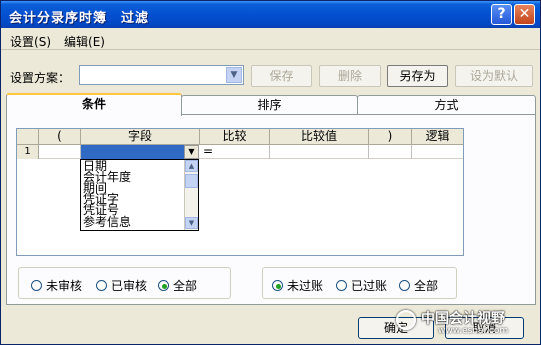 Image resolution: width=541 pixels, height=345 pixels. I want to click on tab-mode: 方式, so click(446, 105).